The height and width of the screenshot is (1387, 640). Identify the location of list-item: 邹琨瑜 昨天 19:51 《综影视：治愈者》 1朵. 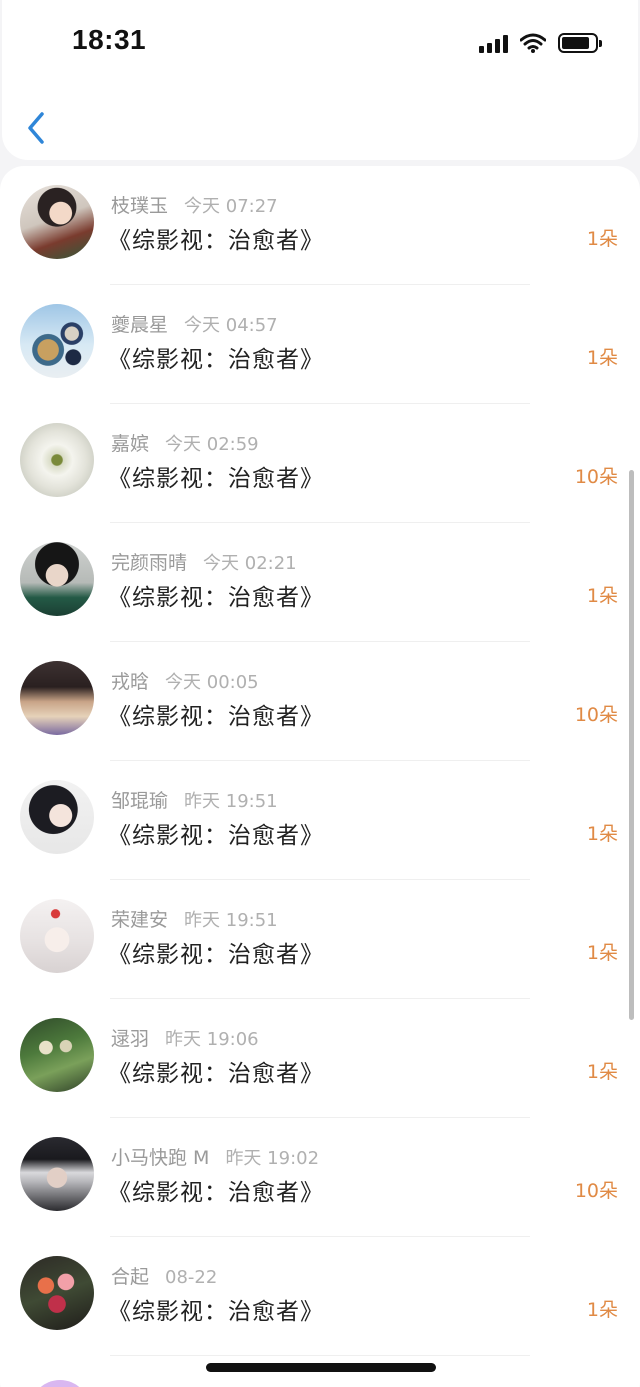
(320, 820).